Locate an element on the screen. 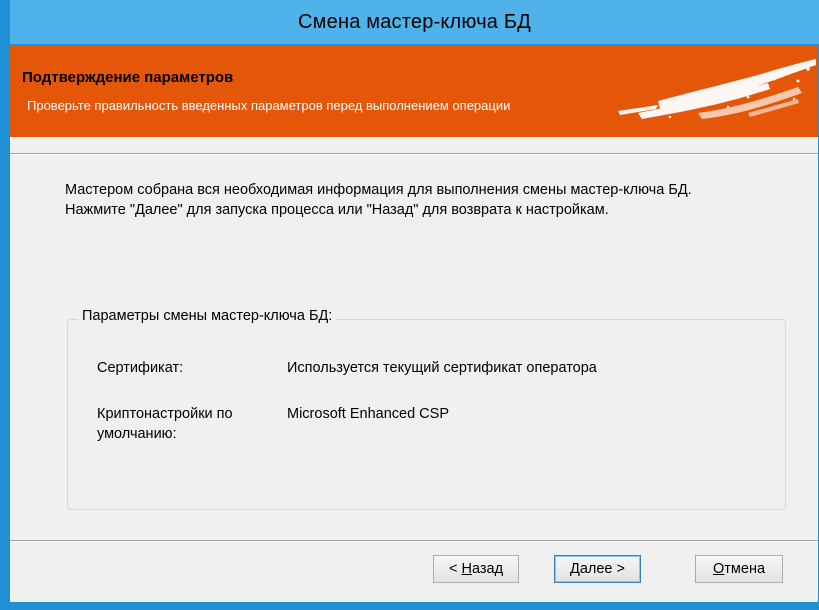  window-title: Смена мастер-ключа БД is located at coordinates (414, 22).